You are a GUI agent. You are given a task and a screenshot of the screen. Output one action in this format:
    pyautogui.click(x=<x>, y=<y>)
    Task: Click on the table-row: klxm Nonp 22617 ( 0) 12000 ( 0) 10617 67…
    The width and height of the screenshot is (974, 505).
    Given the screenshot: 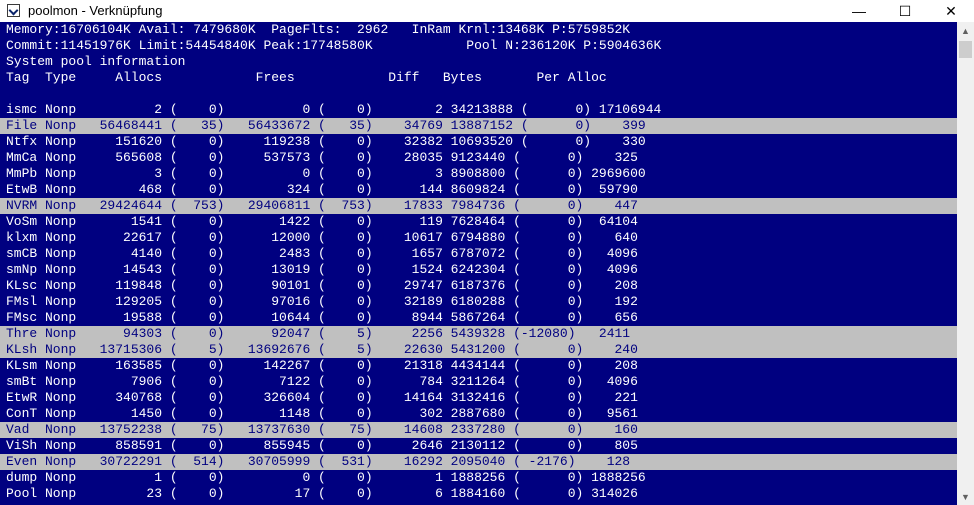 What is the action you would take?
    pyautogui.click(x=322, y=237)
    